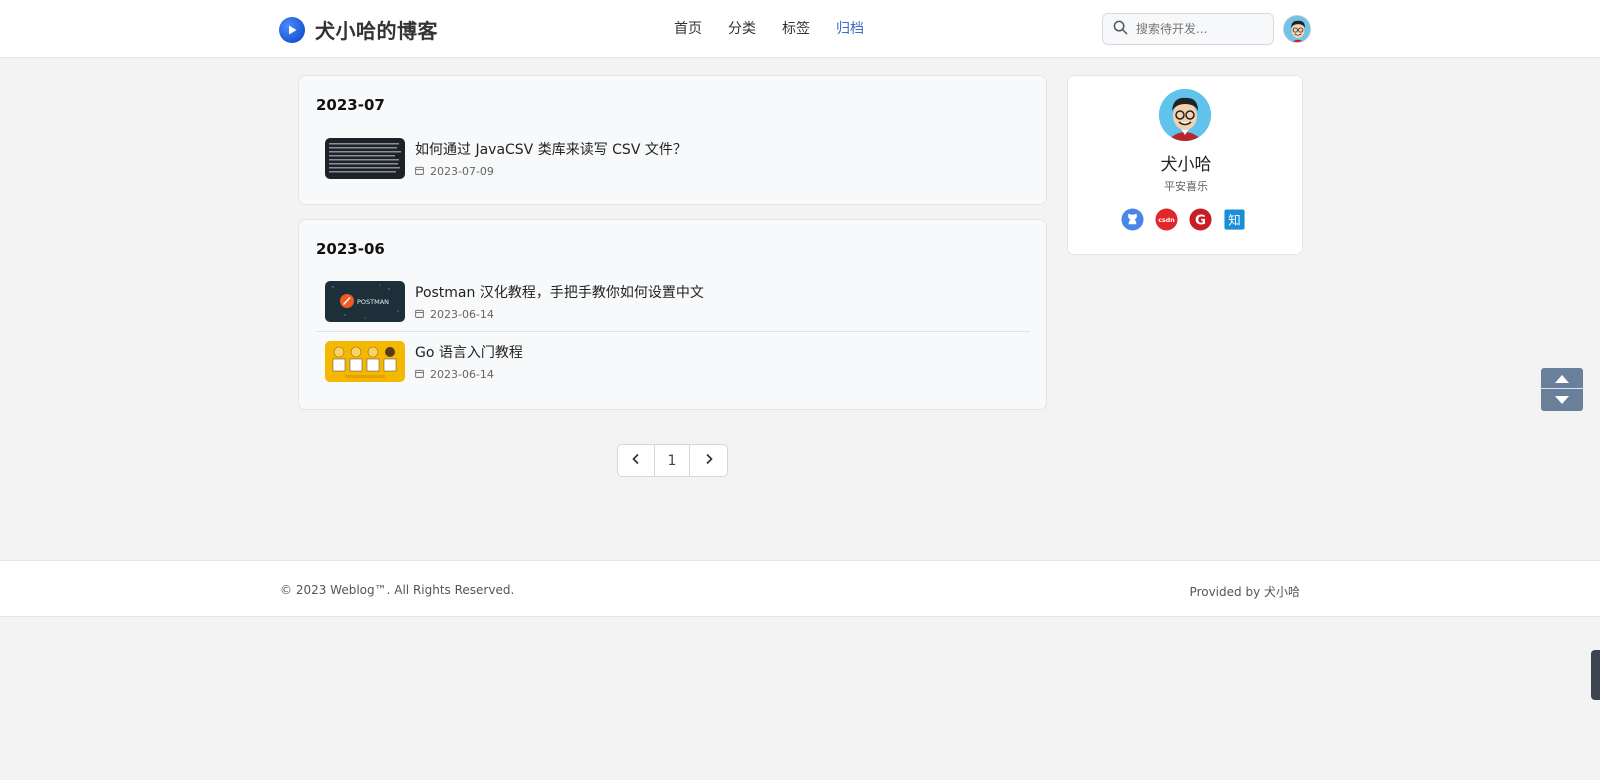 The image size is (1600, 780). What do you see at coordinates (1595, 675) in the screenshot?
I see `side-widget-handle` at bounding box center [1595, 675].